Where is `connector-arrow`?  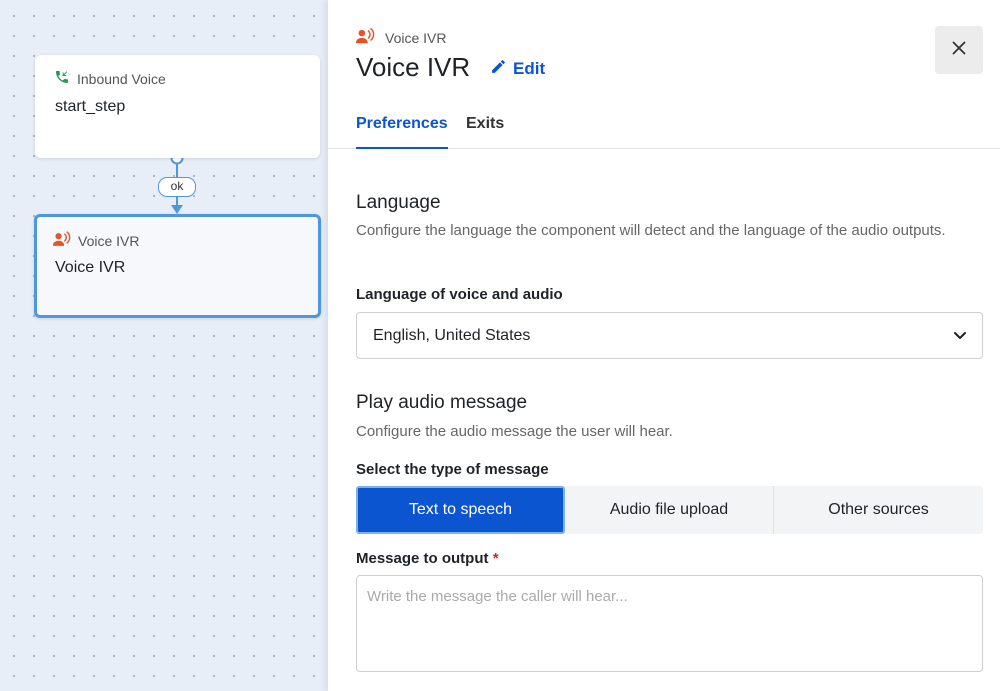
connector-arrow is located at coordinates (177, 209).